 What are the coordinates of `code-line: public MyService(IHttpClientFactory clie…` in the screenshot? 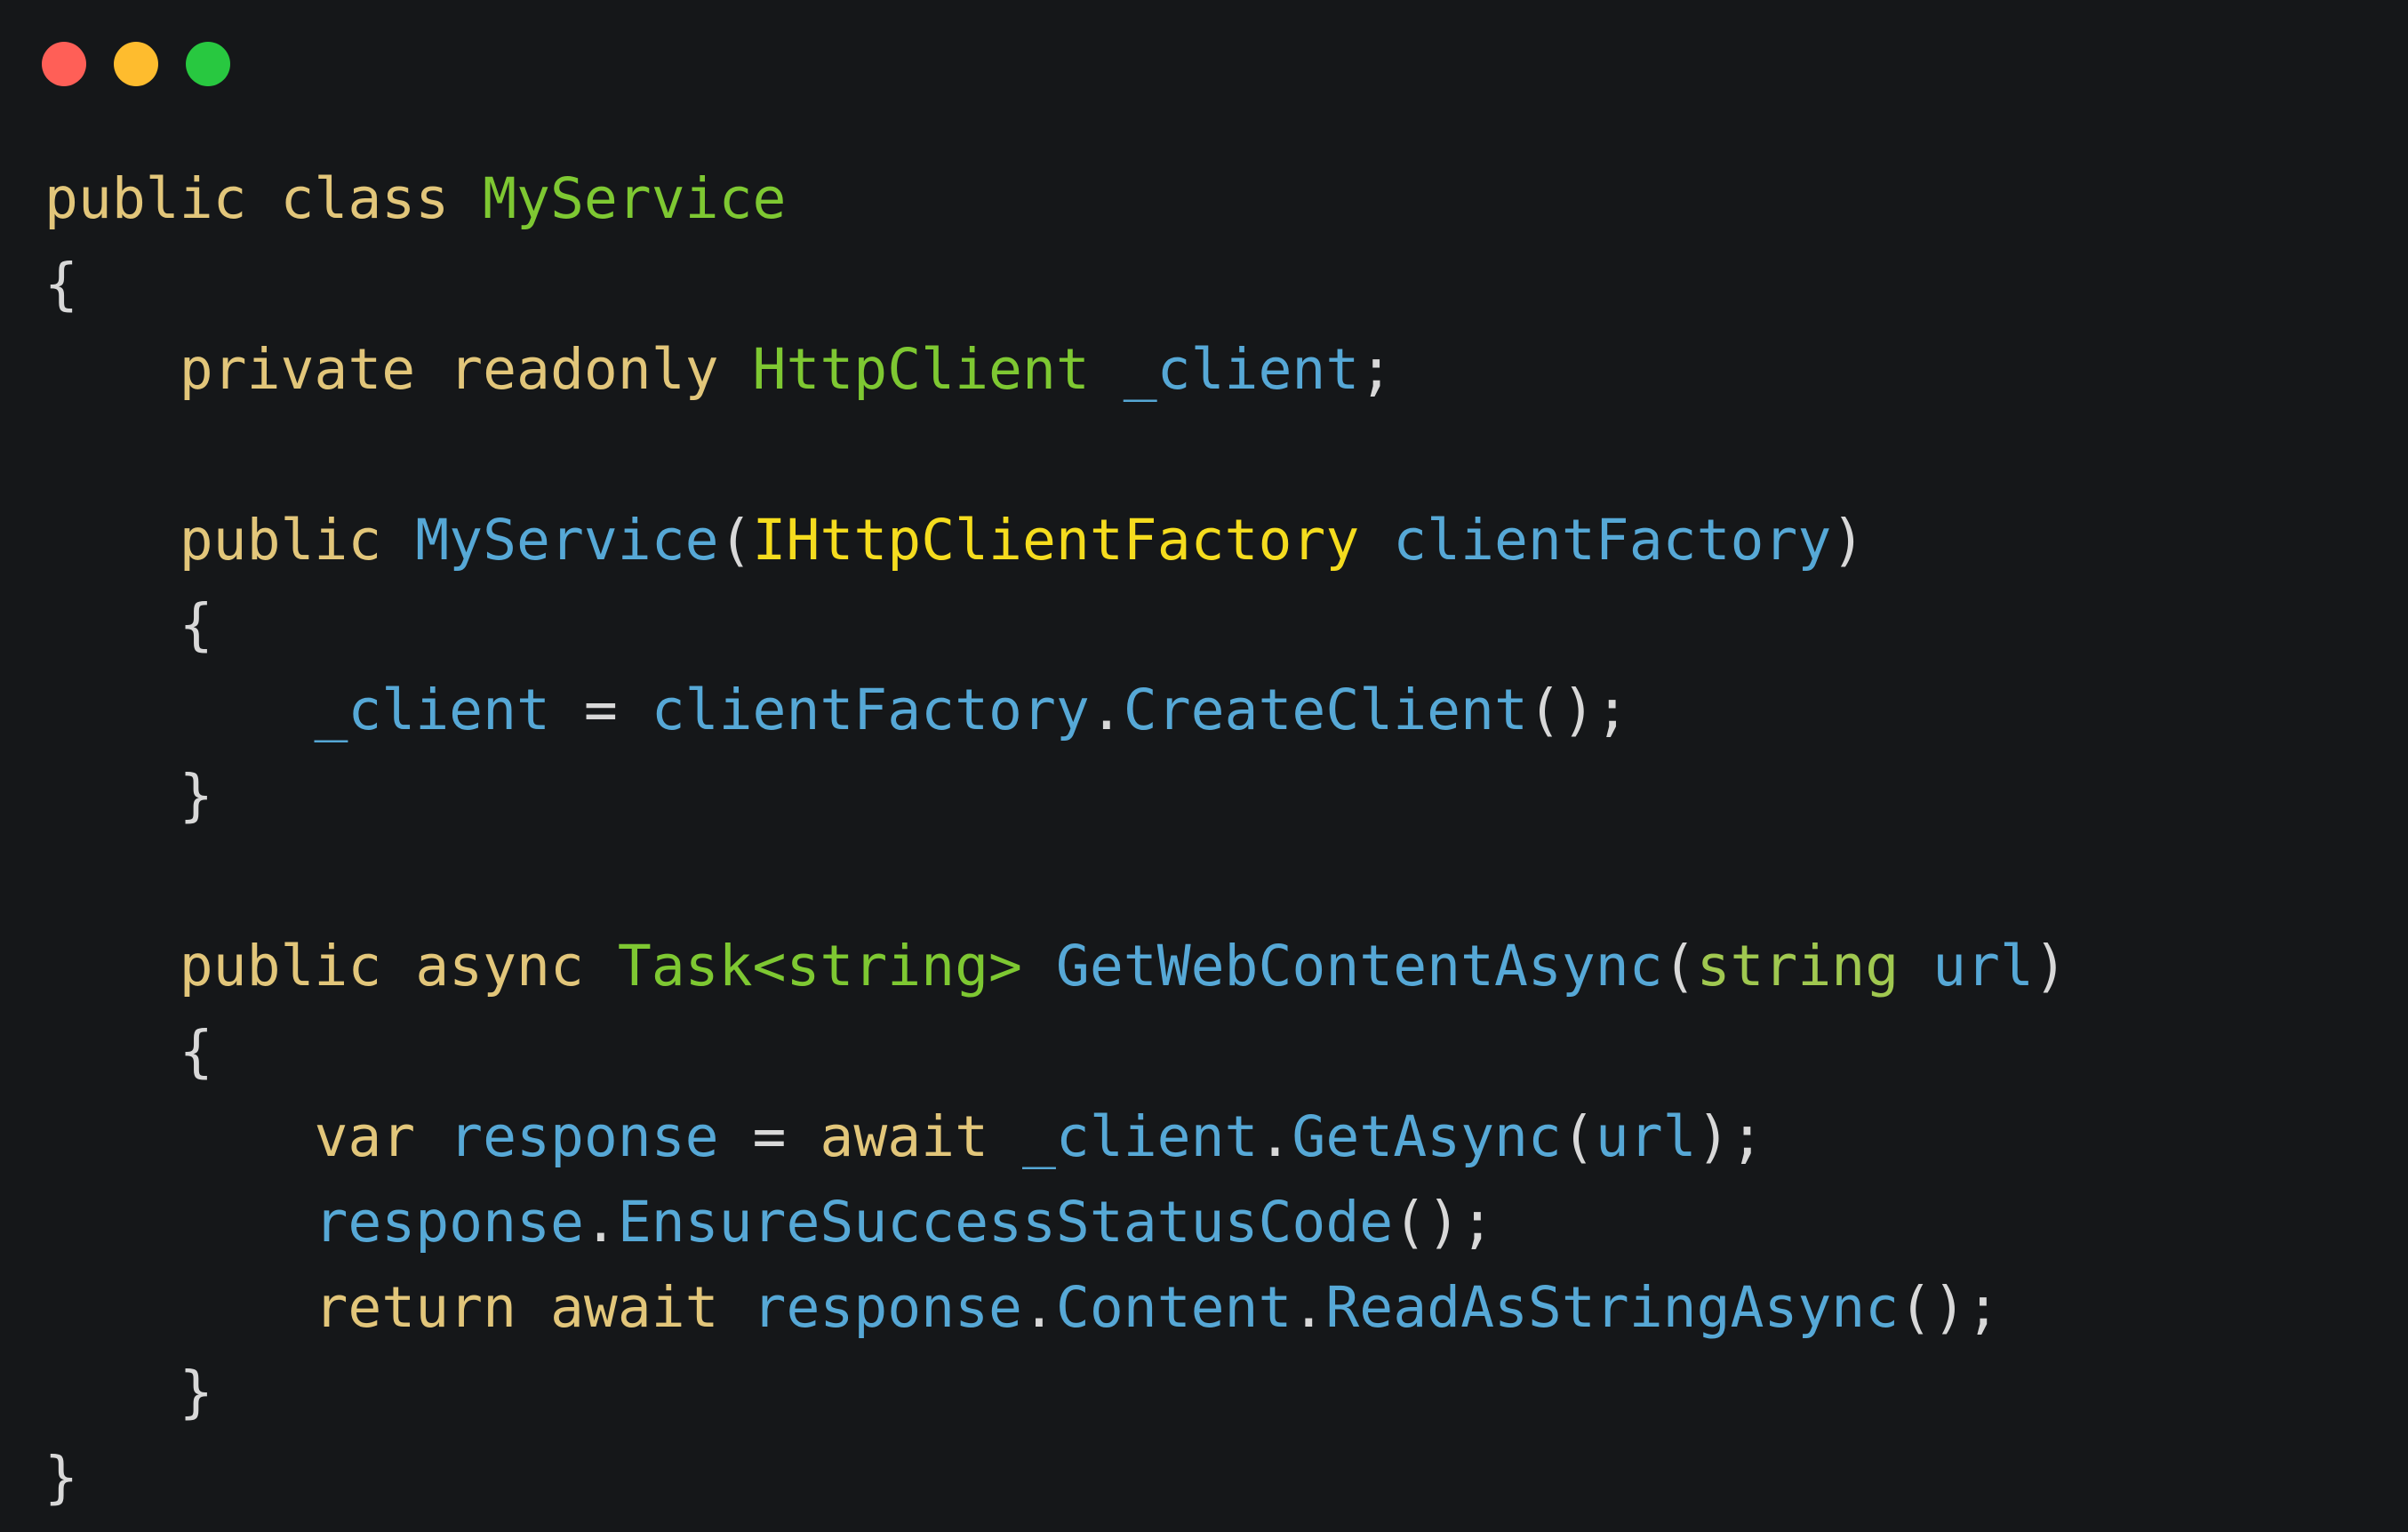 It's located at (1056, 540).